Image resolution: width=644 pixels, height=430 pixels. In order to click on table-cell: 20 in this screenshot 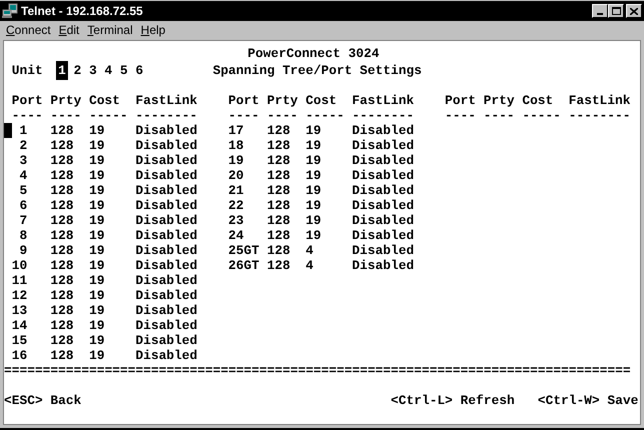, I will do `click(236, 175)`.